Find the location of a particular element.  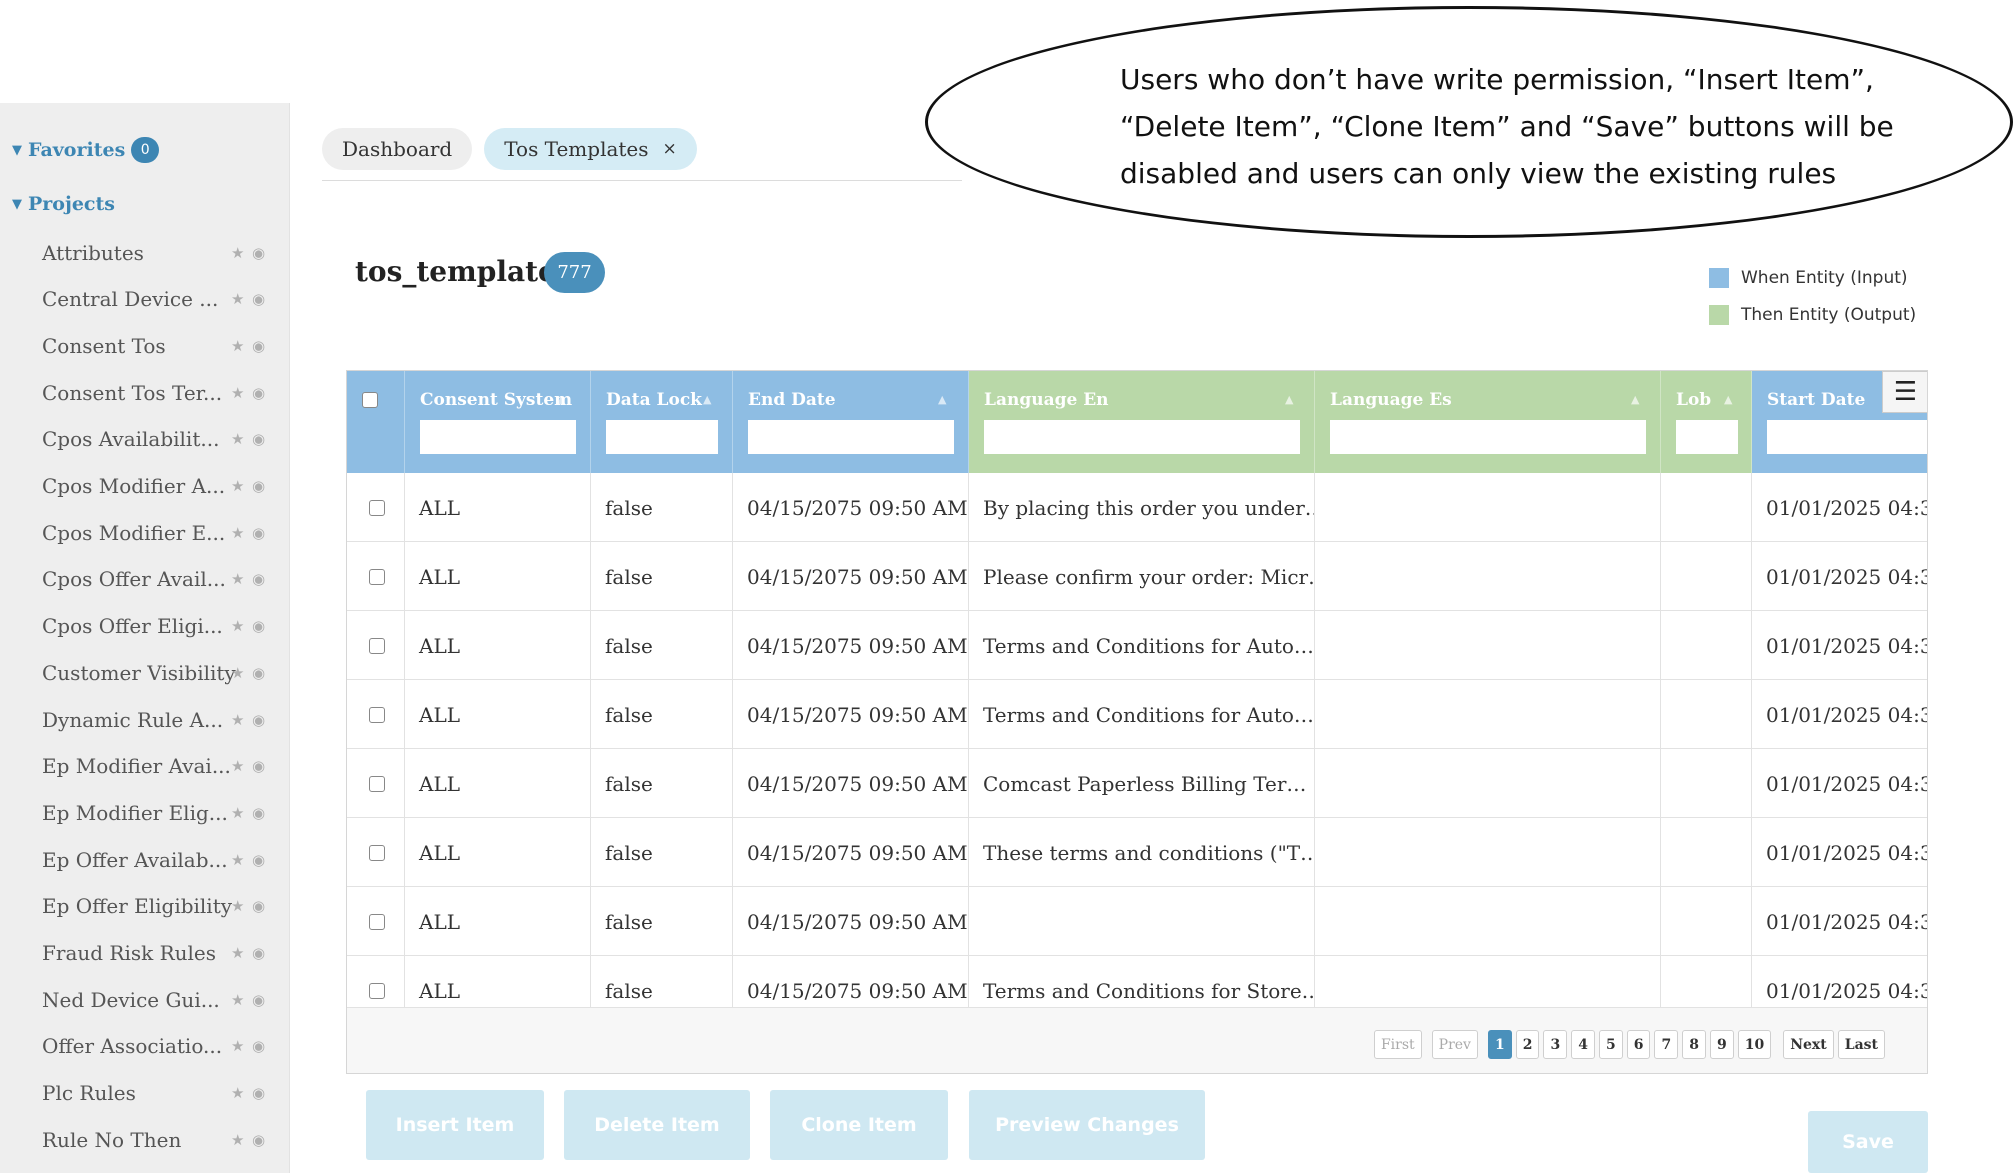

page-number-button: 5 is located at coordinates (1610, 1044).